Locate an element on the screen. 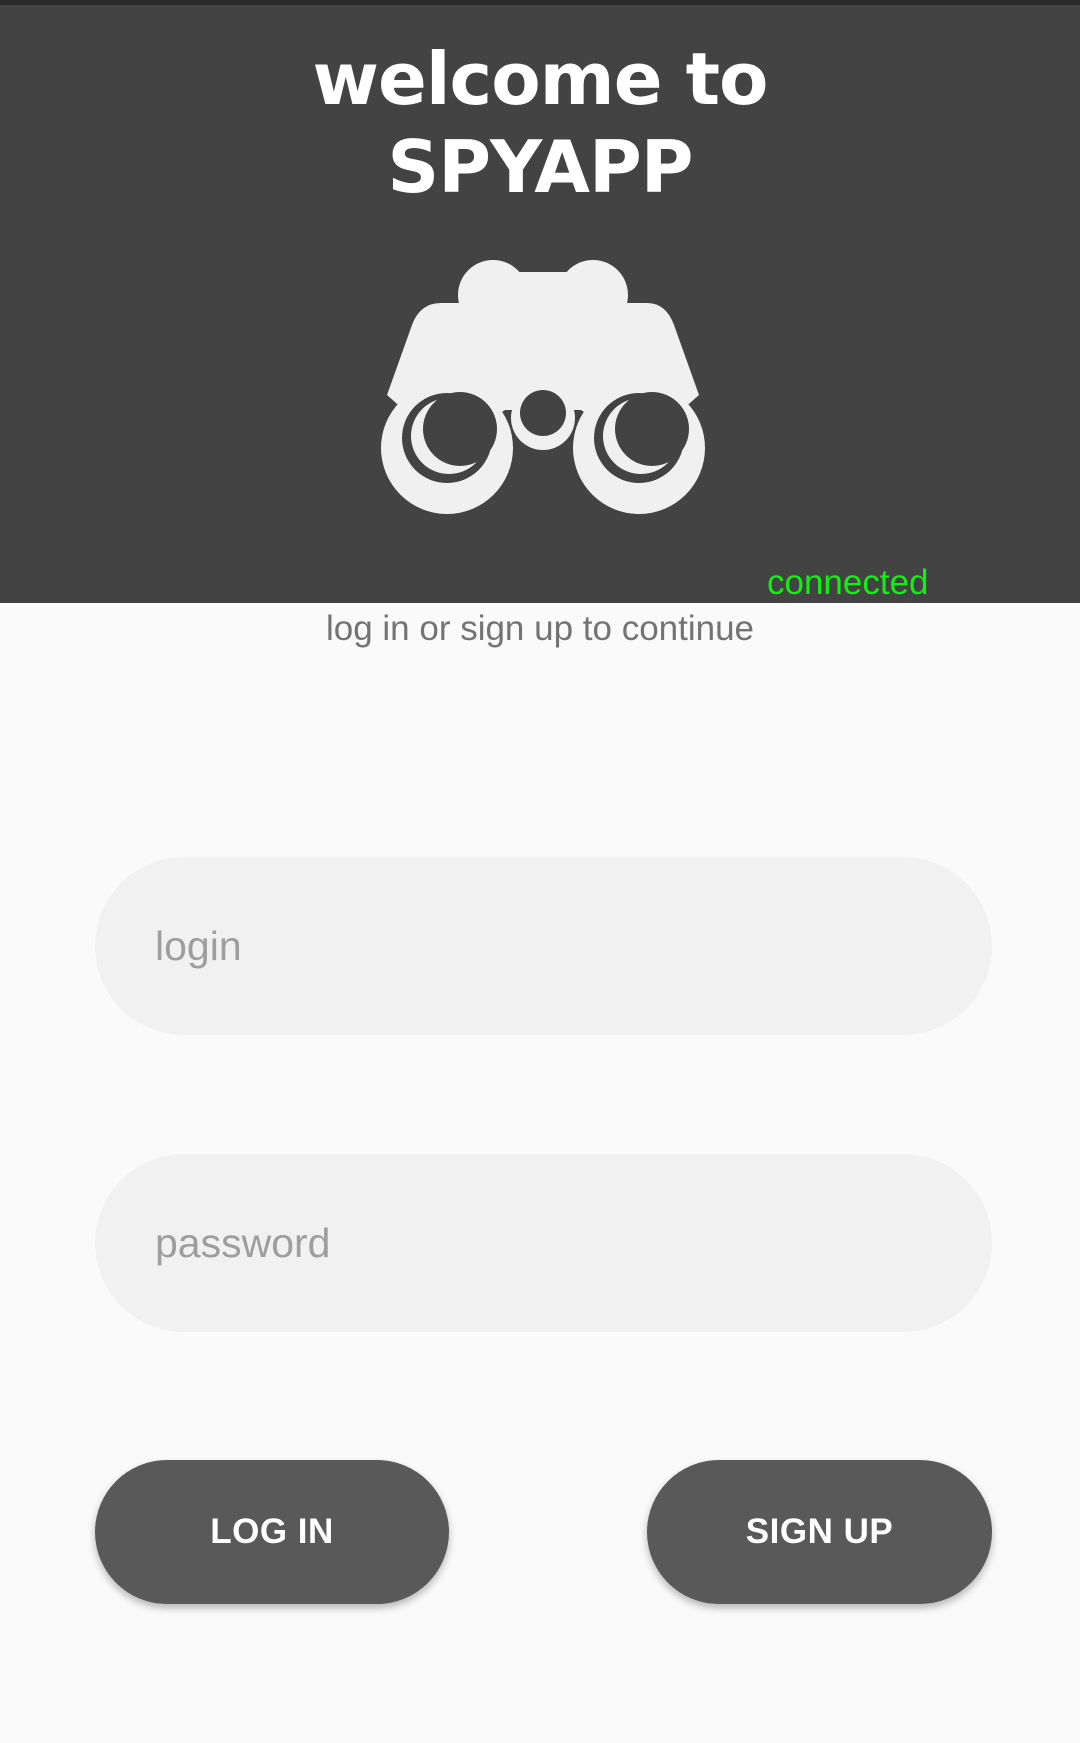 The height and width of the screenshot is (1743, 1080). app-name: SPYAPP is located at coordinates (540, 167).